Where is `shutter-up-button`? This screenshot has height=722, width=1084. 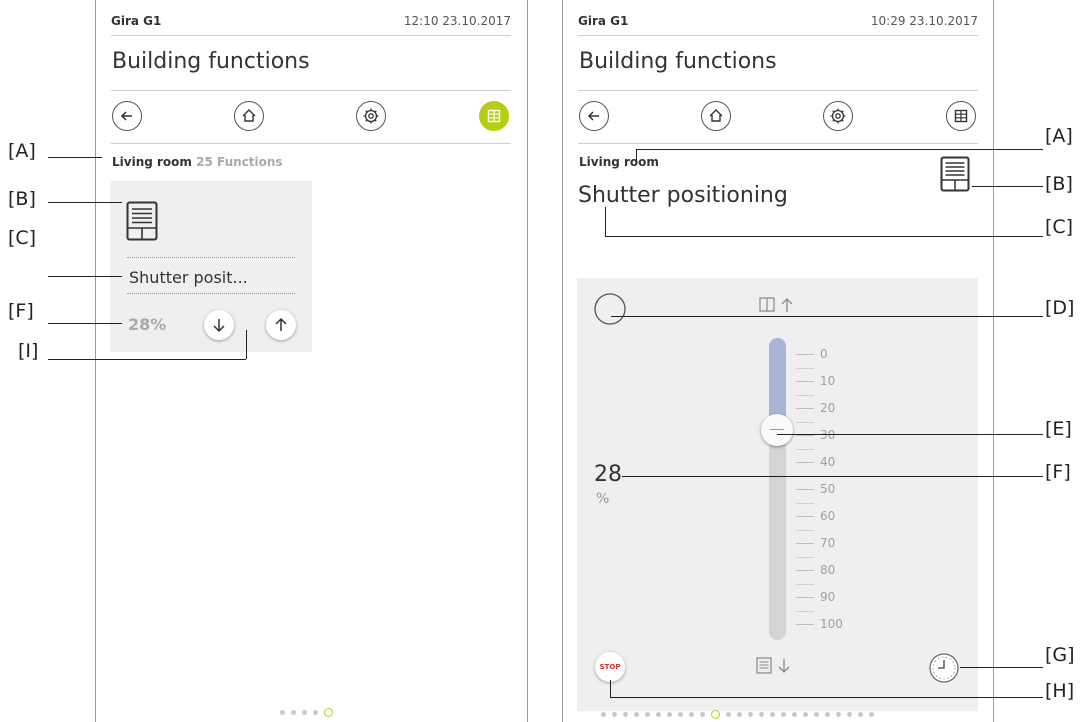
shutter-up-button is located at coordinates (281, 325).